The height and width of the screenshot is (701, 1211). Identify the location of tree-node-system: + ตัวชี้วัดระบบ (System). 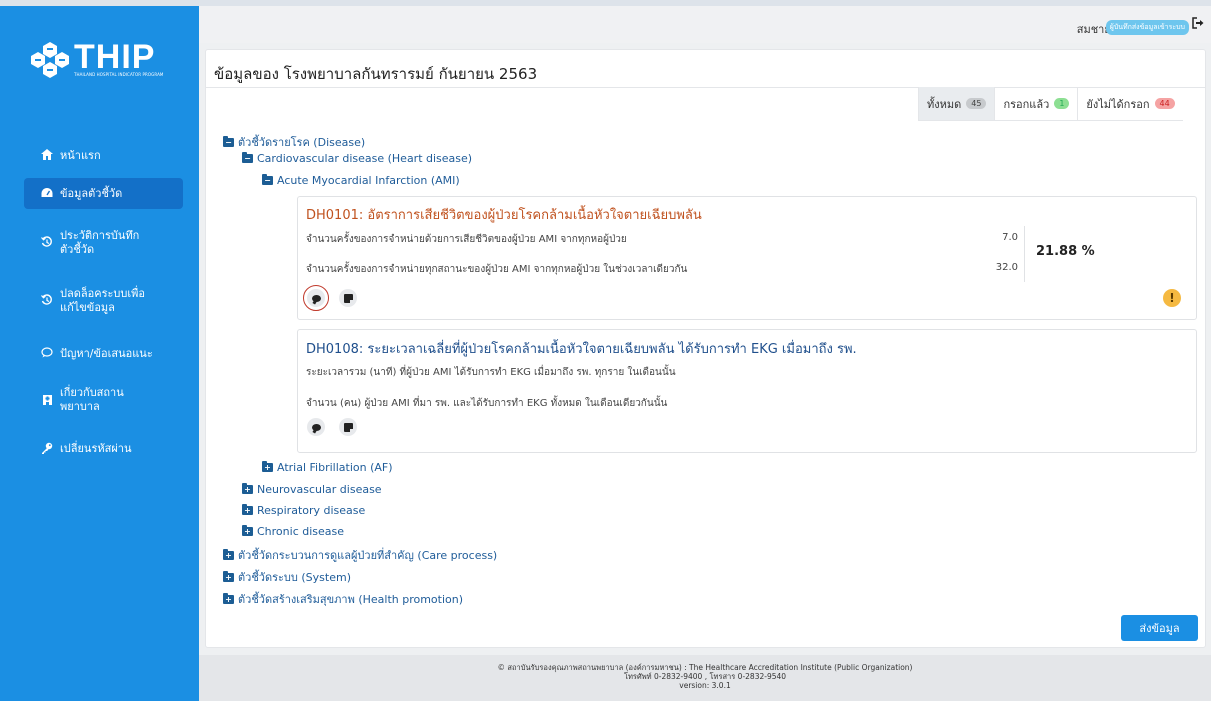
(287, 577).